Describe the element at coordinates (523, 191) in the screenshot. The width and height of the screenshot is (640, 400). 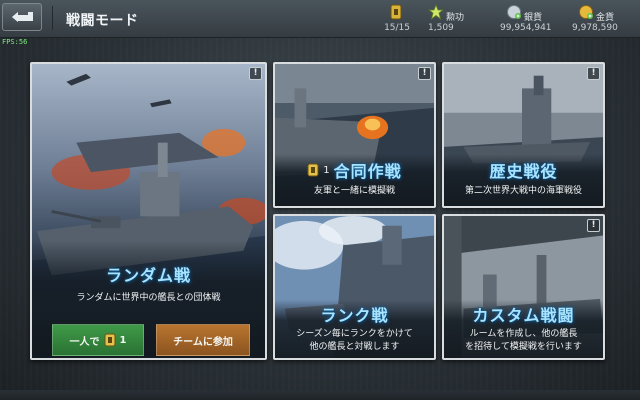
I see `historical-campaign-desc: 第二次世界大戦中の海軍戦役` at that location.